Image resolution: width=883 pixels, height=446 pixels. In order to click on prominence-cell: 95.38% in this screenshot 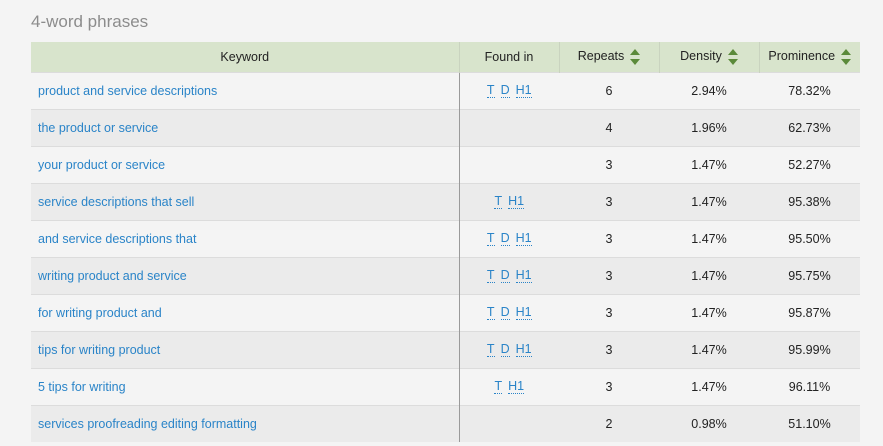, I will do `click(809, 201)`.